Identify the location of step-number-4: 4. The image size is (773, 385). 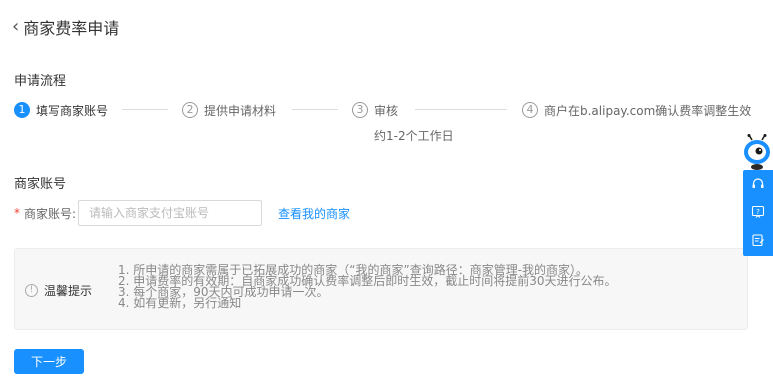
(530, 110).